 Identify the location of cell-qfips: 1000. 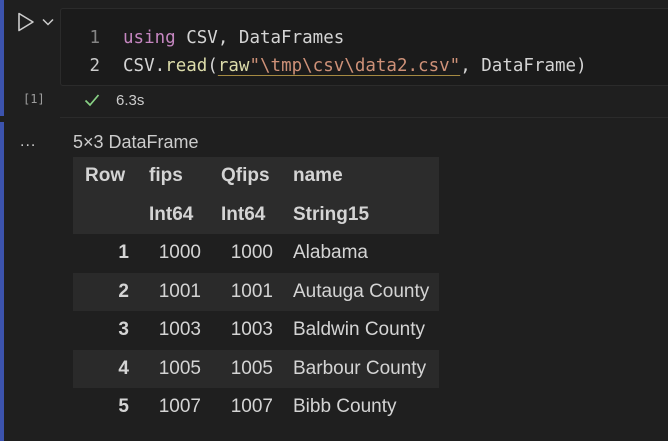
(251, 253).